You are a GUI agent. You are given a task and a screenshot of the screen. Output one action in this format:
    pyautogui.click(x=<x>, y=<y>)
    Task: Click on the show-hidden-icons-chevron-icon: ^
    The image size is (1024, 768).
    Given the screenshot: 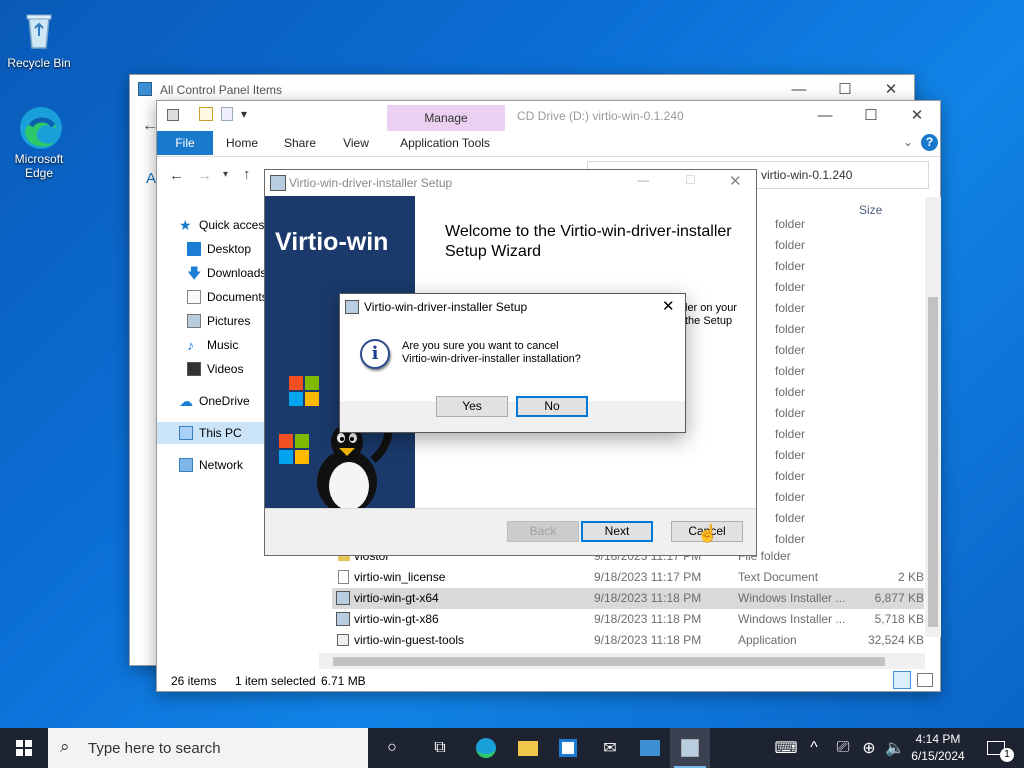 What is the action you would take?
    pyautogui.click(x=814, y=748)
    